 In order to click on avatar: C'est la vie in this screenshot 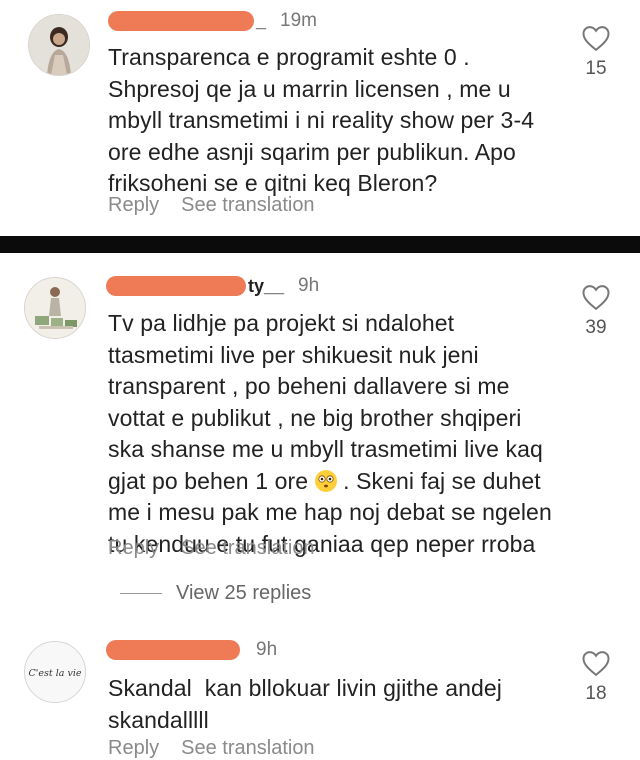, I will do `click(55, 672)`.